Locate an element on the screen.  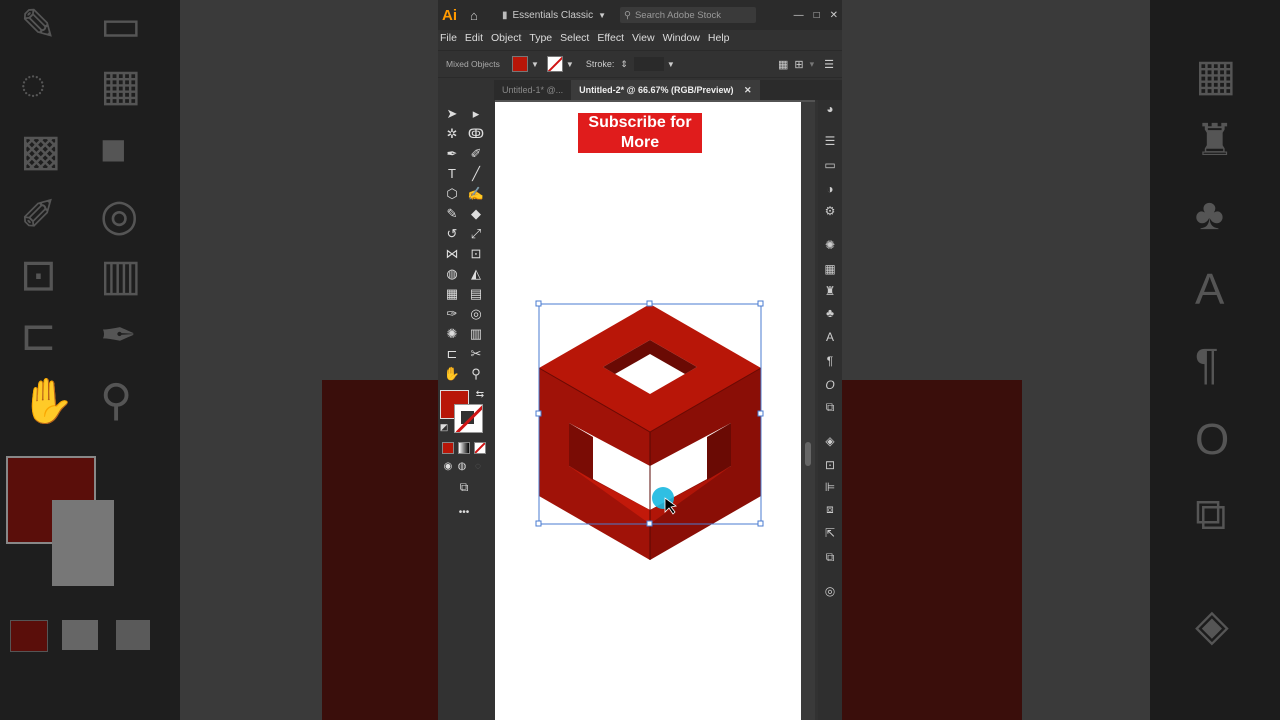
line-tool-icon: ╱ is located at coordinates (476, 174).